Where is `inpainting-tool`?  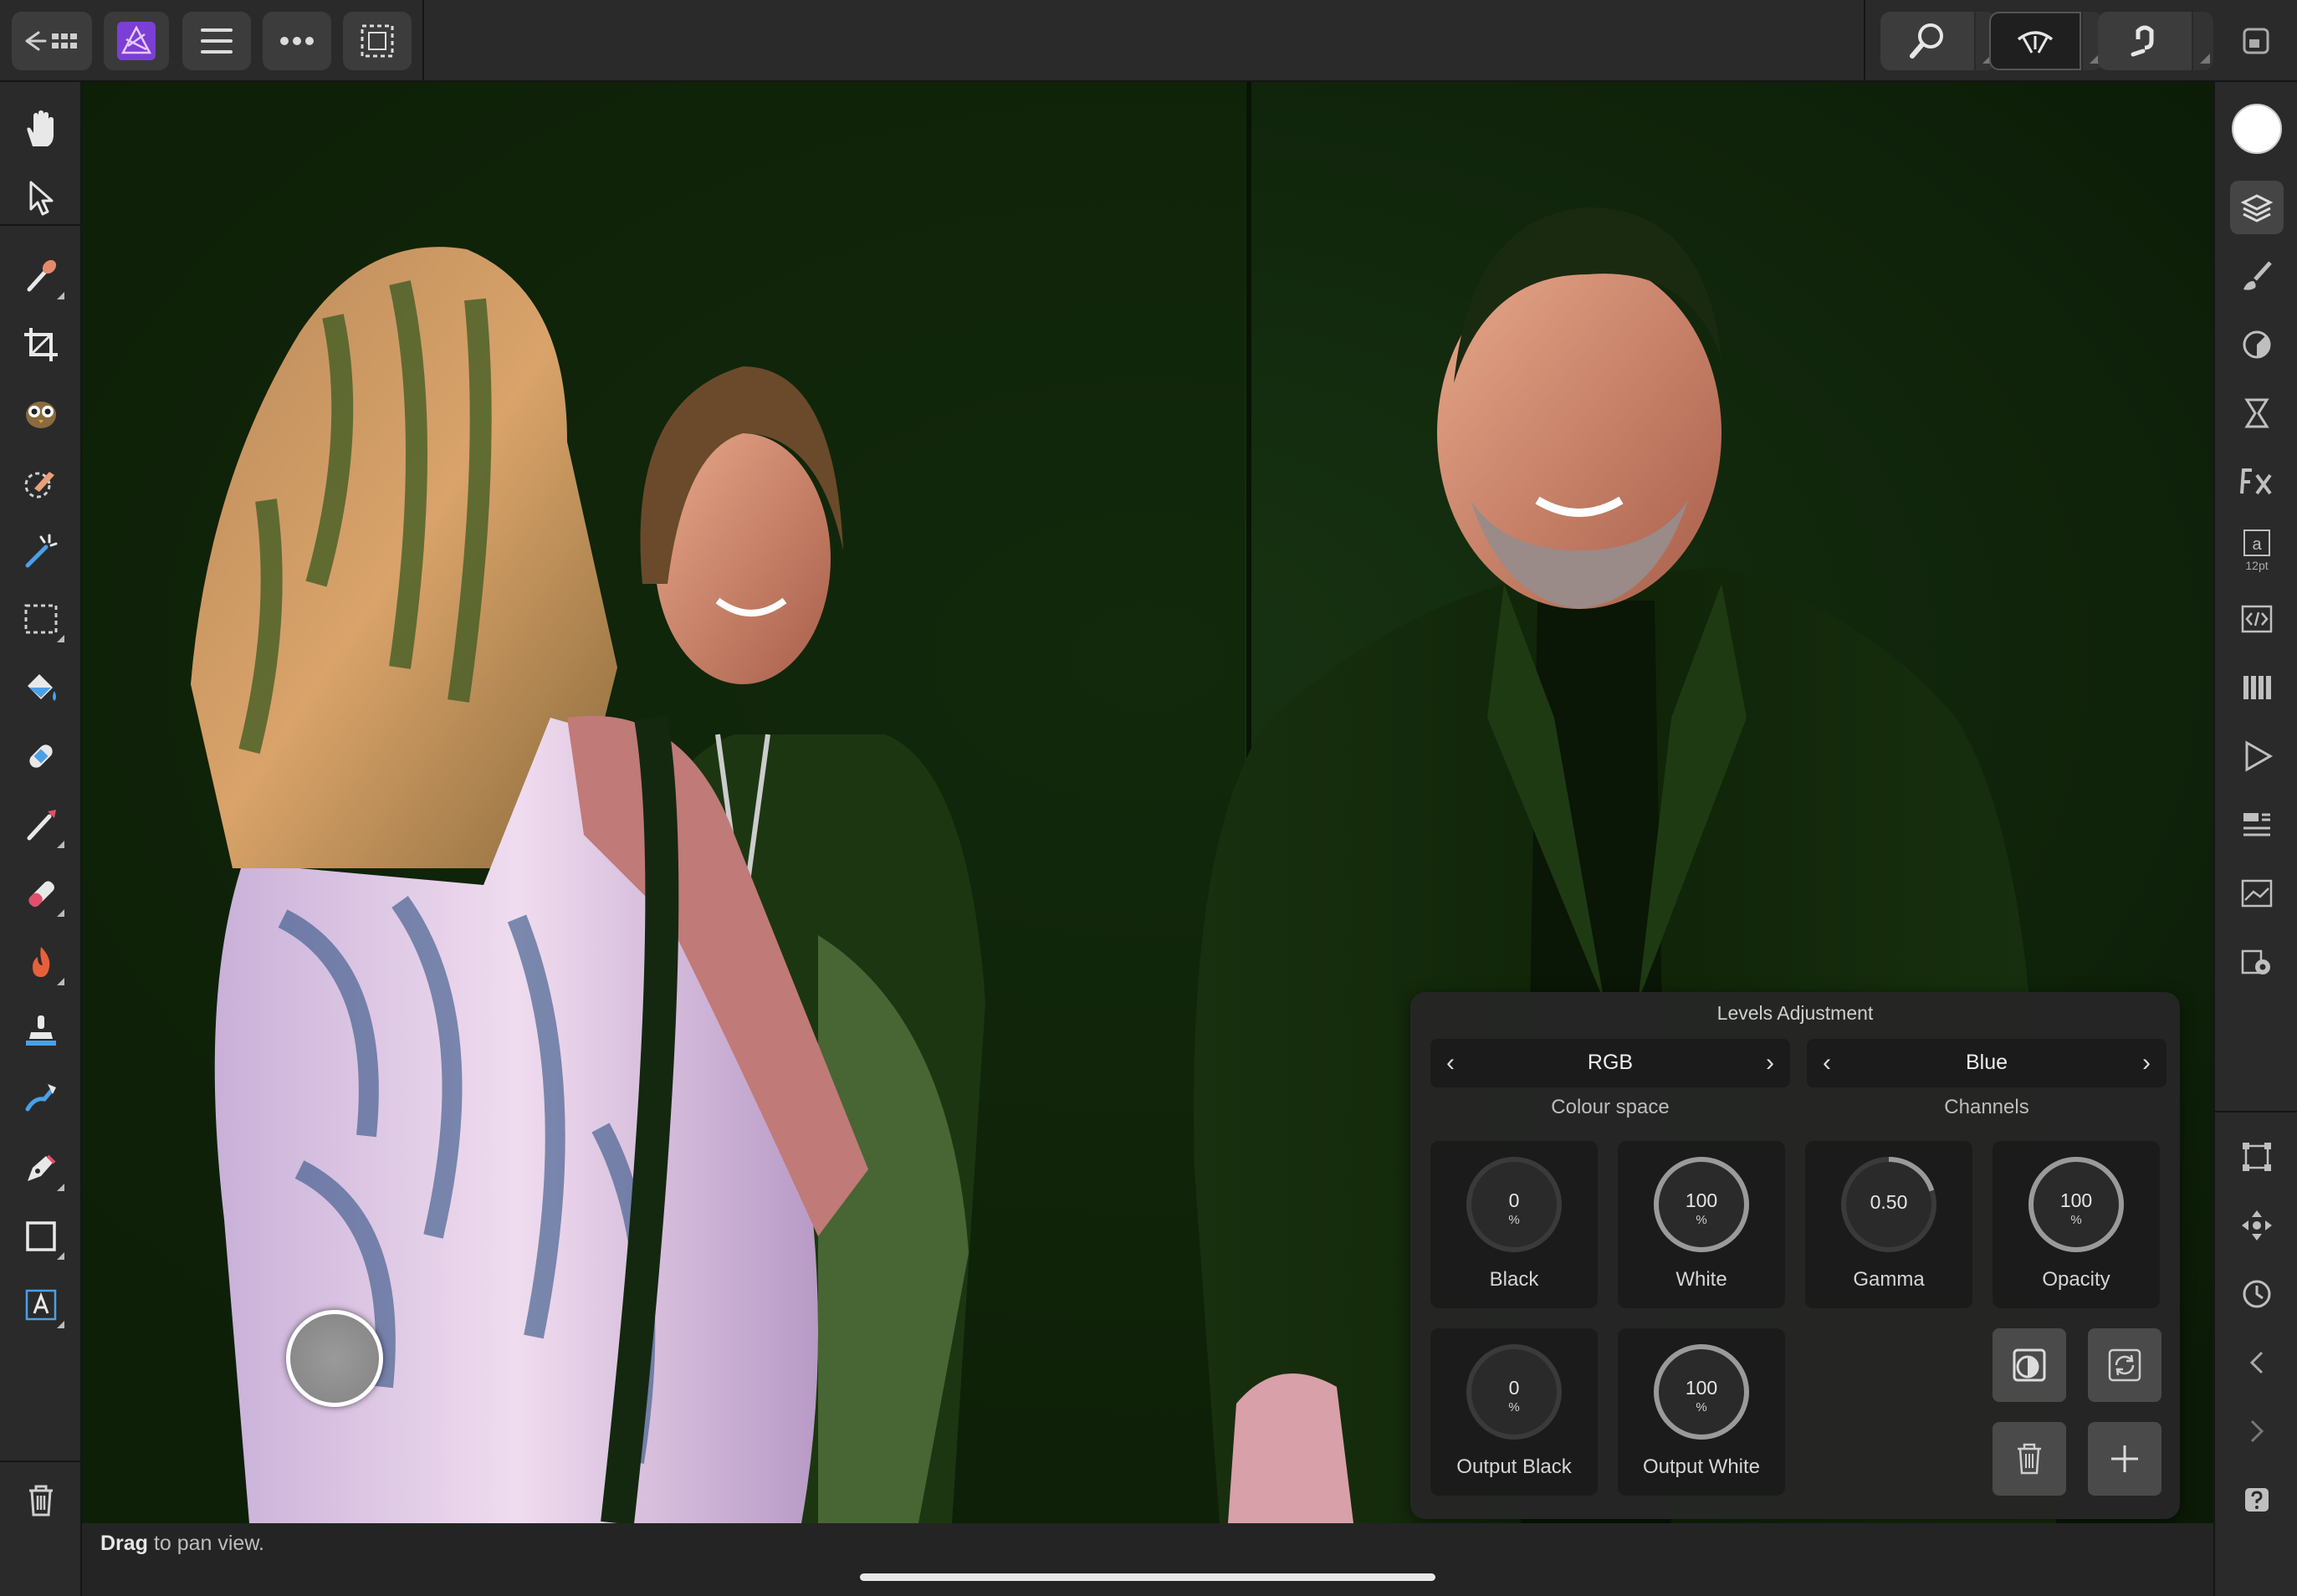
inpainting-tool is located at coordinates (41, 756).